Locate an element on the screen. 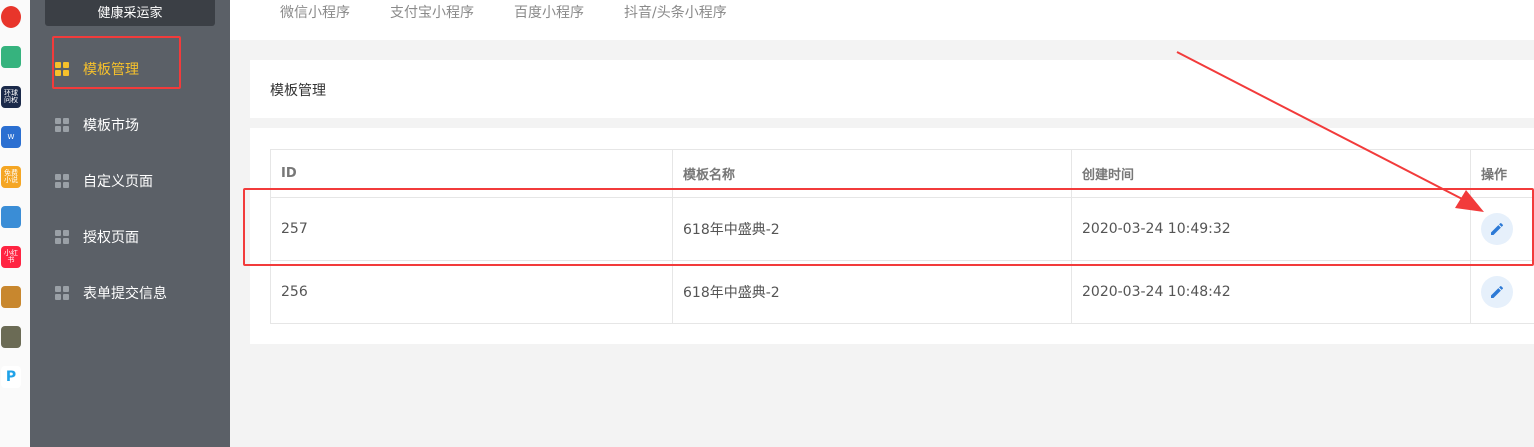  annotation-arrow is located at coordinates (1330, 131).